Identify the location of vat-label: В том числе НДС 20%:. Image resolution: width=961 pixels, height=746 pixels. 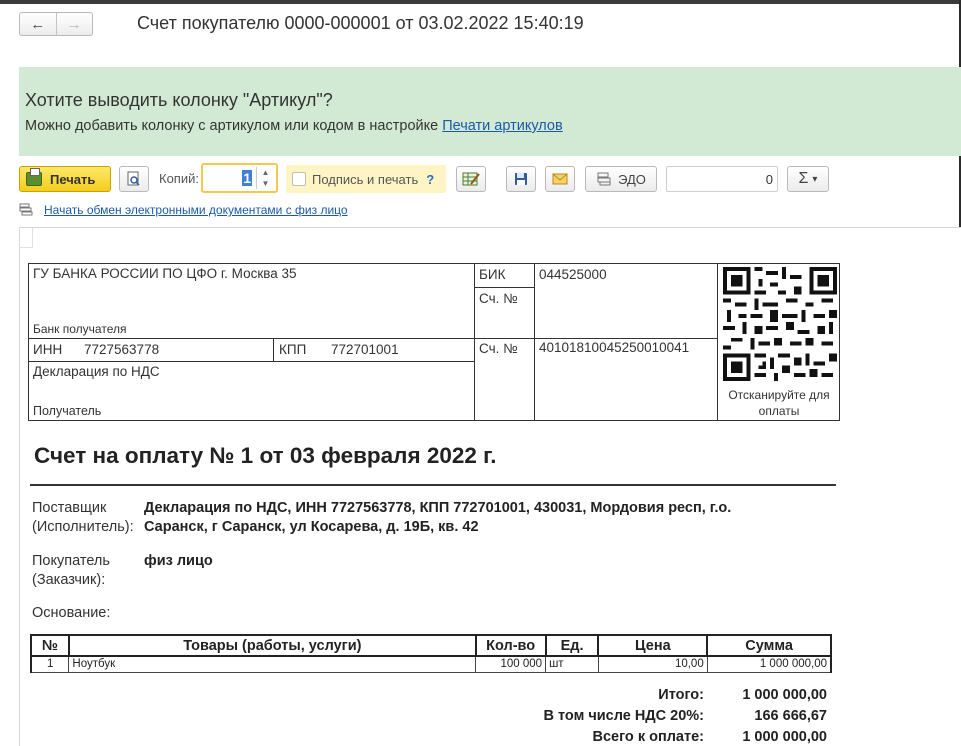
(624, 716).